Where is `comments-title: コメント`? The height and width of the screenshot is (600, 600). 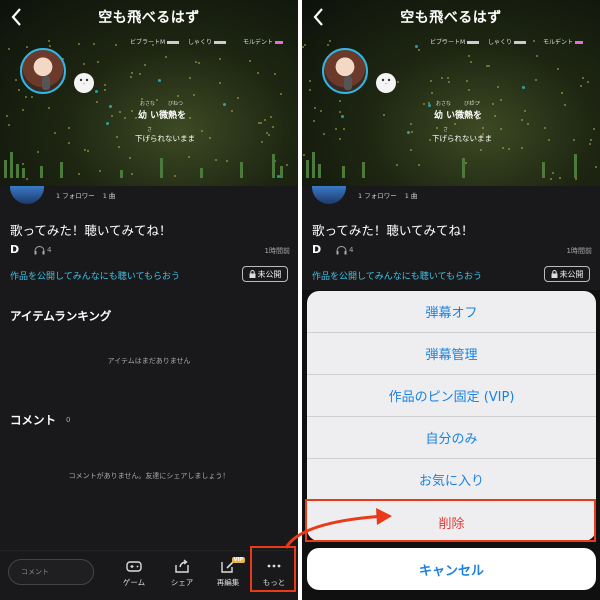
comments-title: コメント is located at coordinates (33, 420).